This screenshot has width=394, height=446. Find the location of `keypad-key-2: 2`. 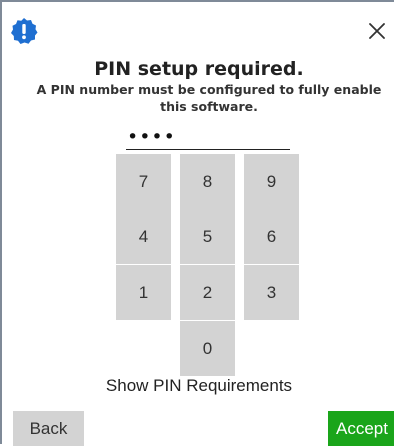

keypad-key-2: 2 is located at coordinates (207, 292).